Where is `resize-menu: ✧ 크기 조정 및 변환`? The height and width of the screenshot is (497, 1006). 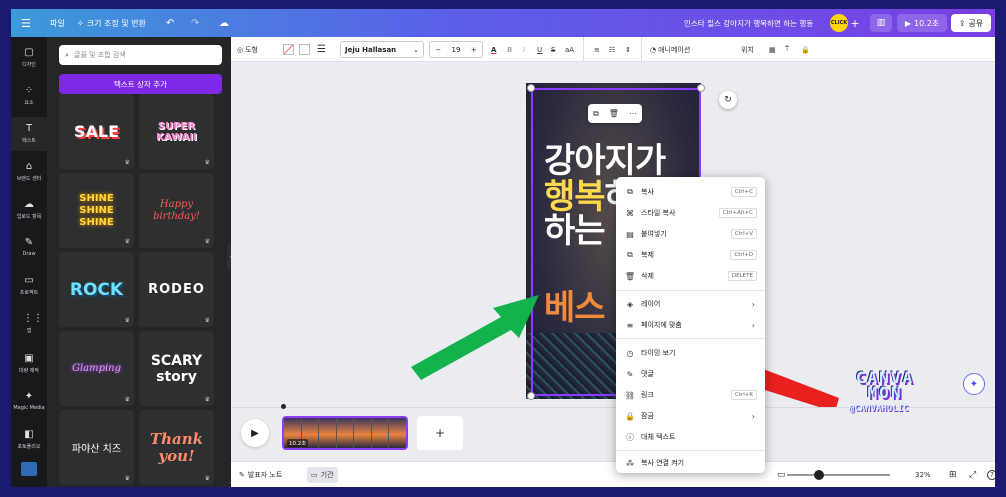 resize-menu: ✧ 크기 조정 및 변환 is located at coordinates (111, 23).